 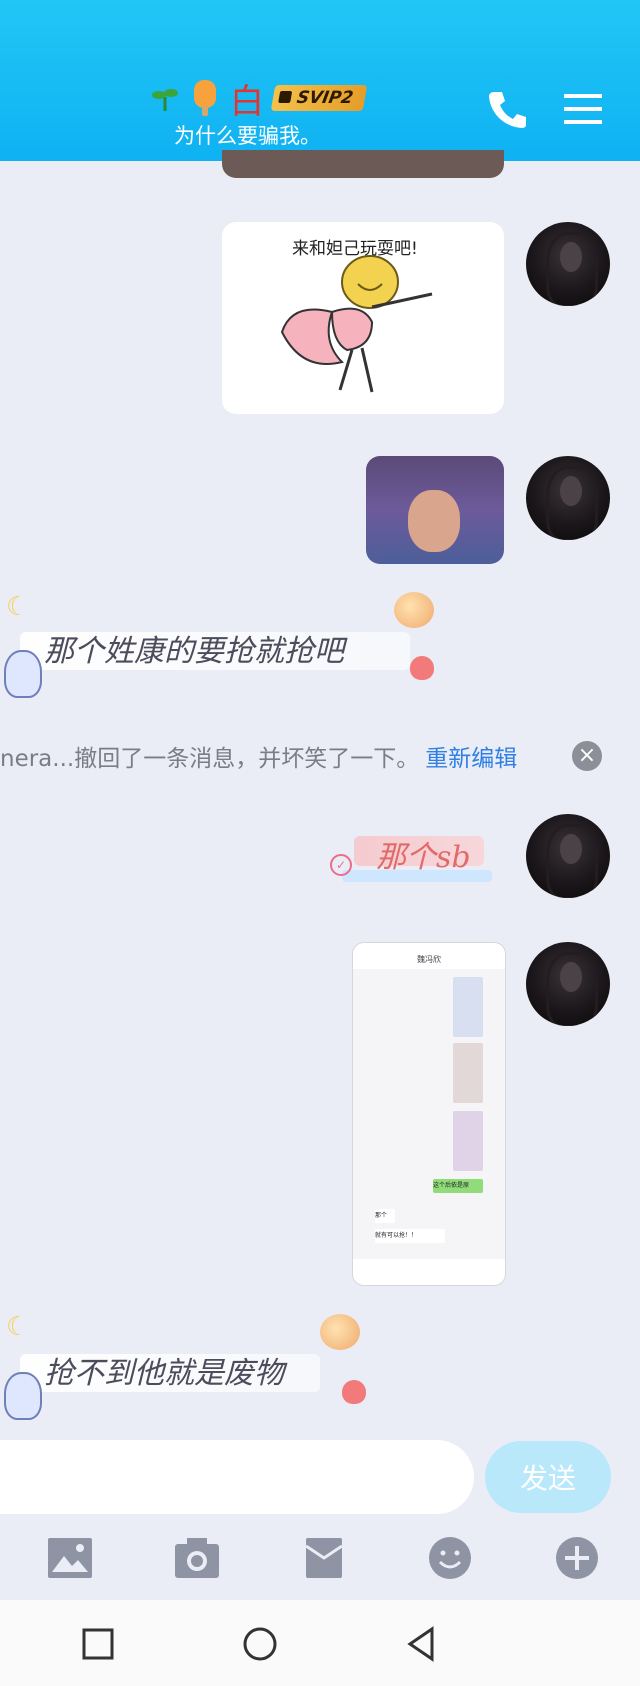 I want to click on previous-image-message, so click(x=363, y=164).